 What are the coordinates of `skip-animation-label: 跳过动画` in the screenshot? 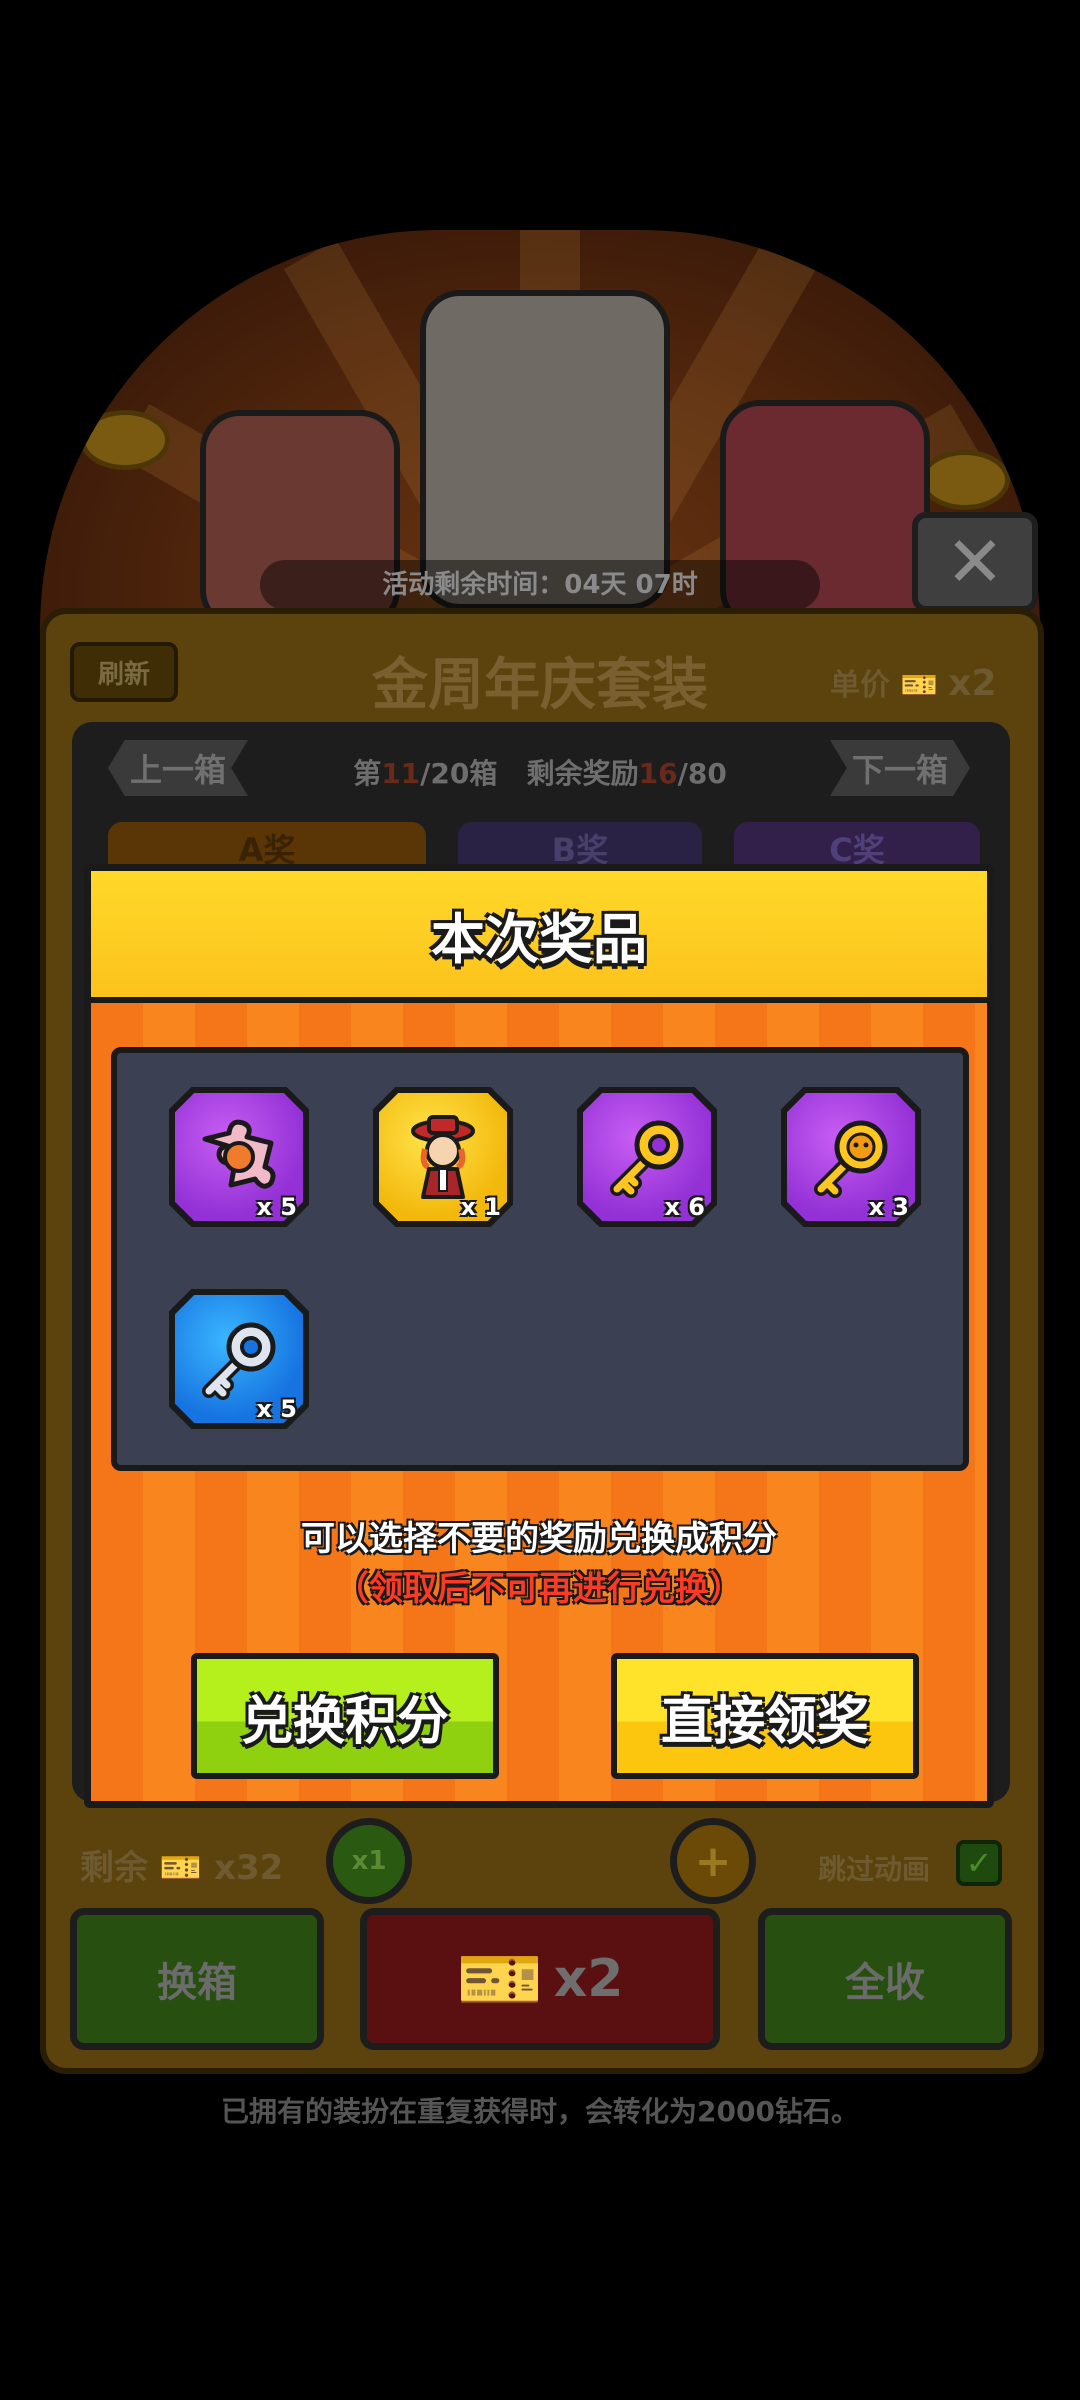 It's located at (874, 1869).